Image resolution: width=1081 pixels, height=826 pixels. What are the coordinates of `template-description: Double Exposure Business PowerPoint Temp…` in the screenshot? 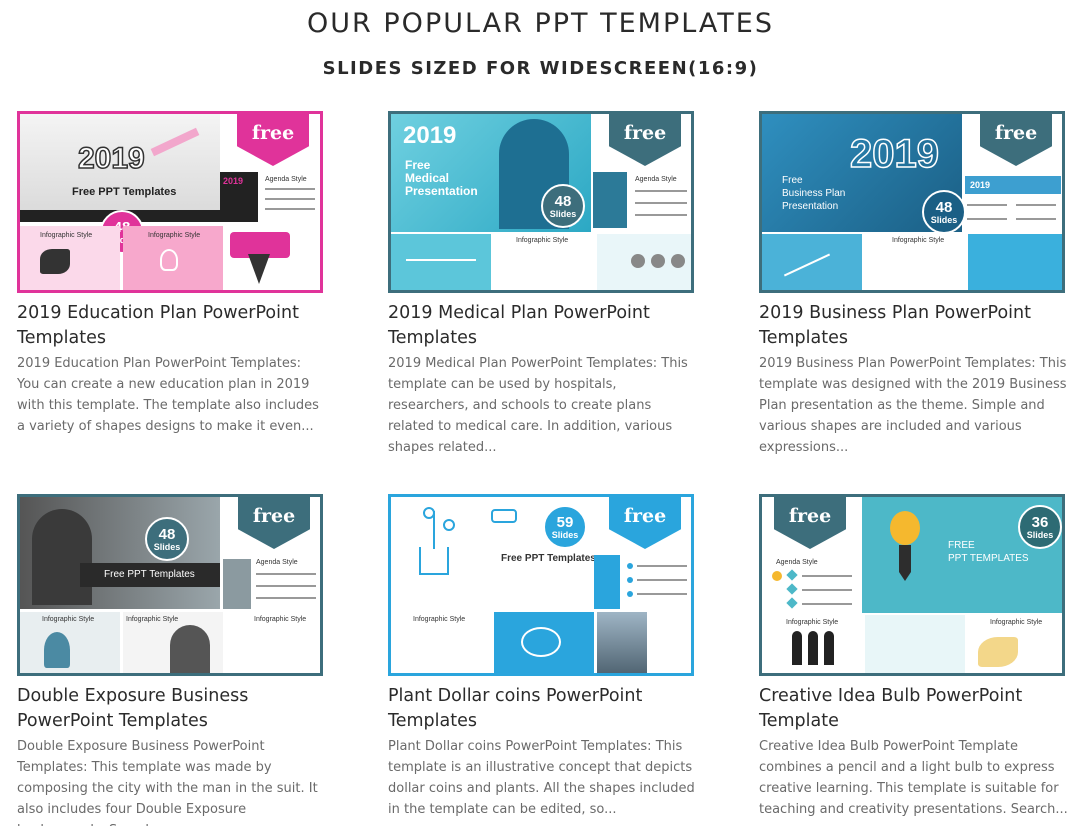 It's located at (167, 782).